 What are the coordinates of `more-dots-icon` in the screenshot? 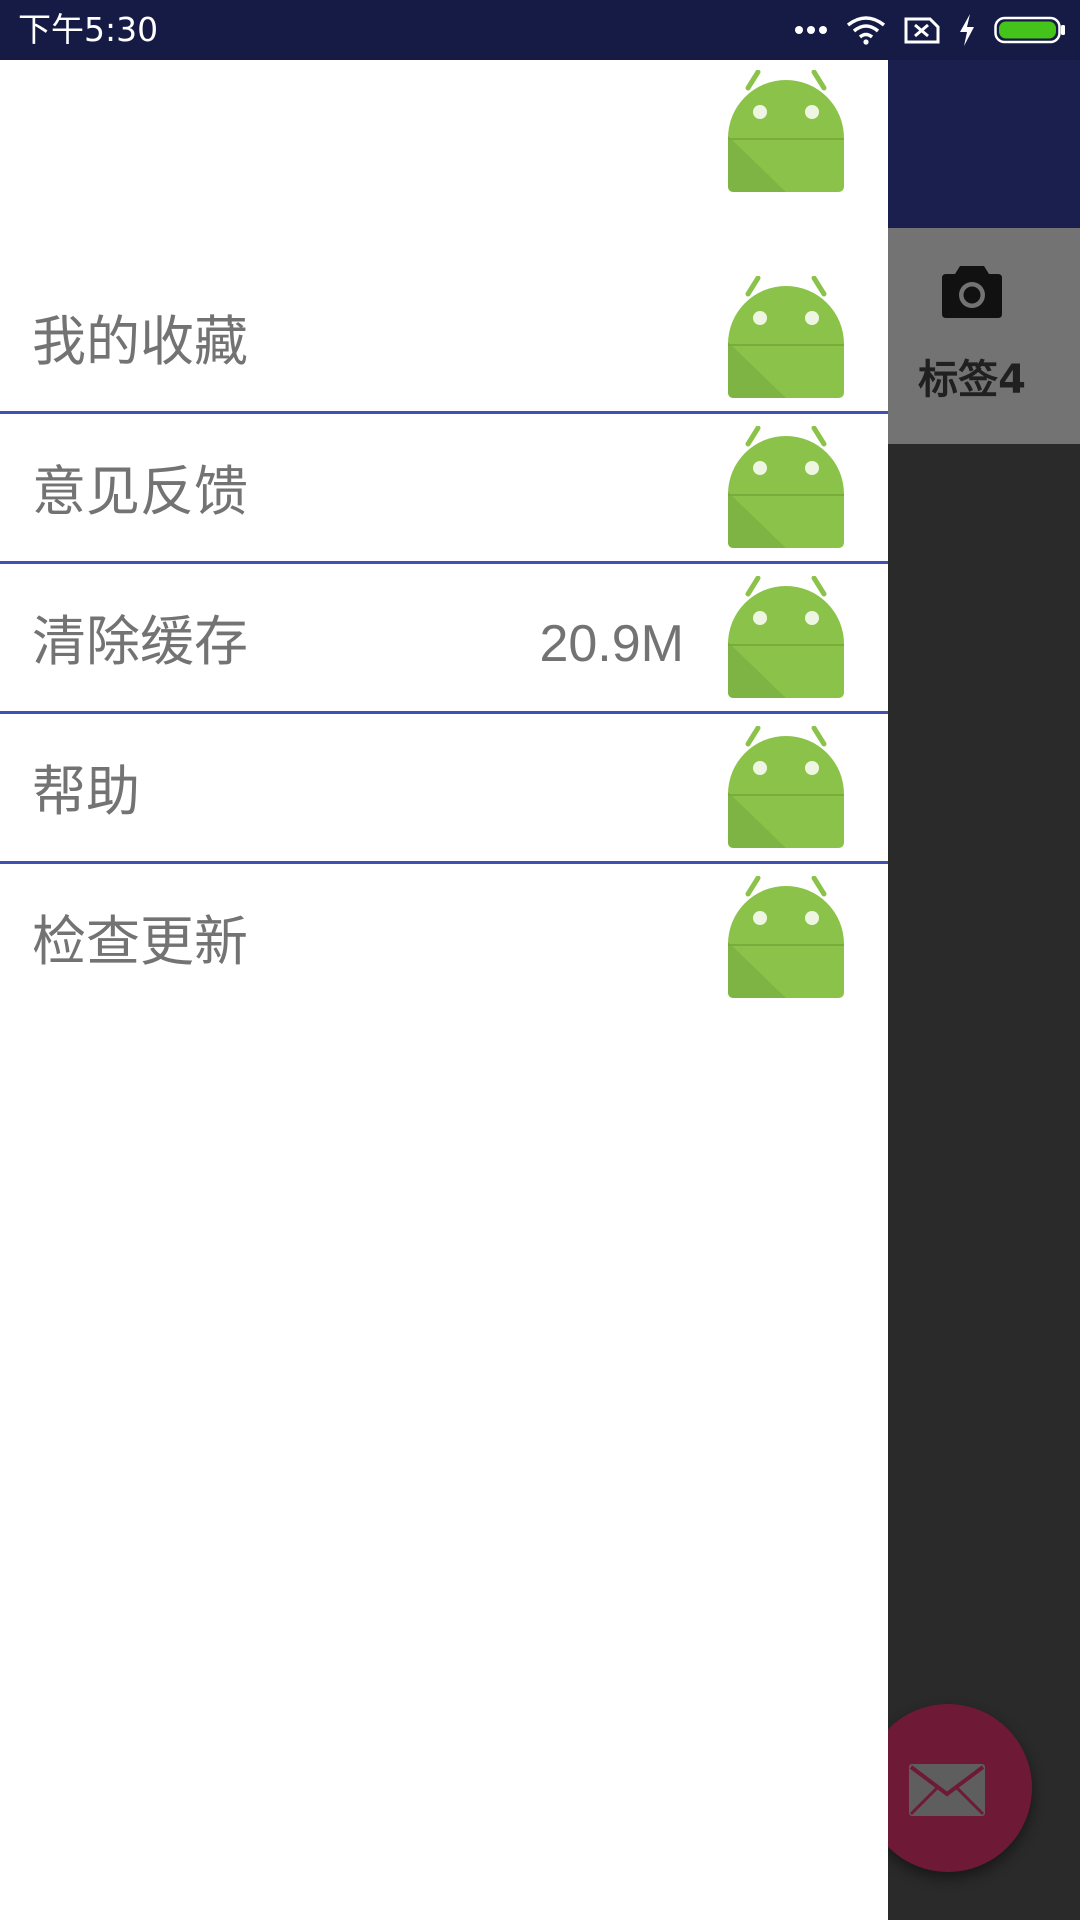 It's located at (811, 30).